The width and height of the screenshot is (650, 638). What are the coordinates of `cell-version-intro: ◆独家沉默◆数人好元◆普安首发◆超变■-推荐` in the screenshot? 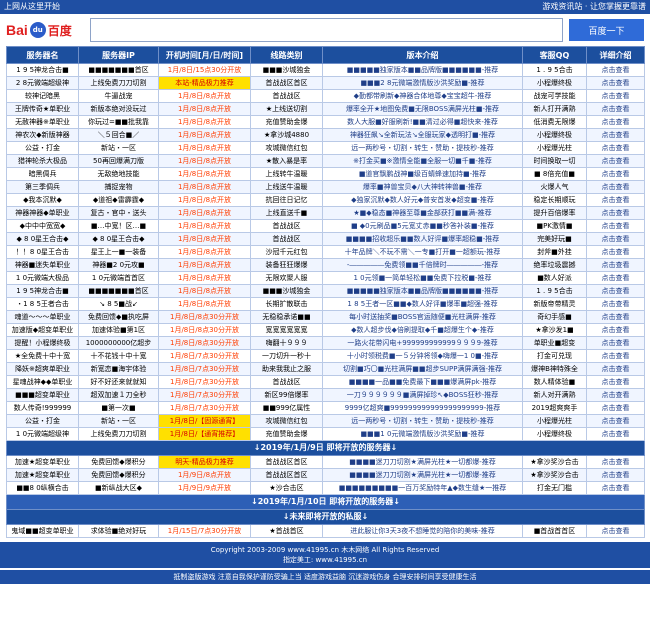 It's located at (422, 200).